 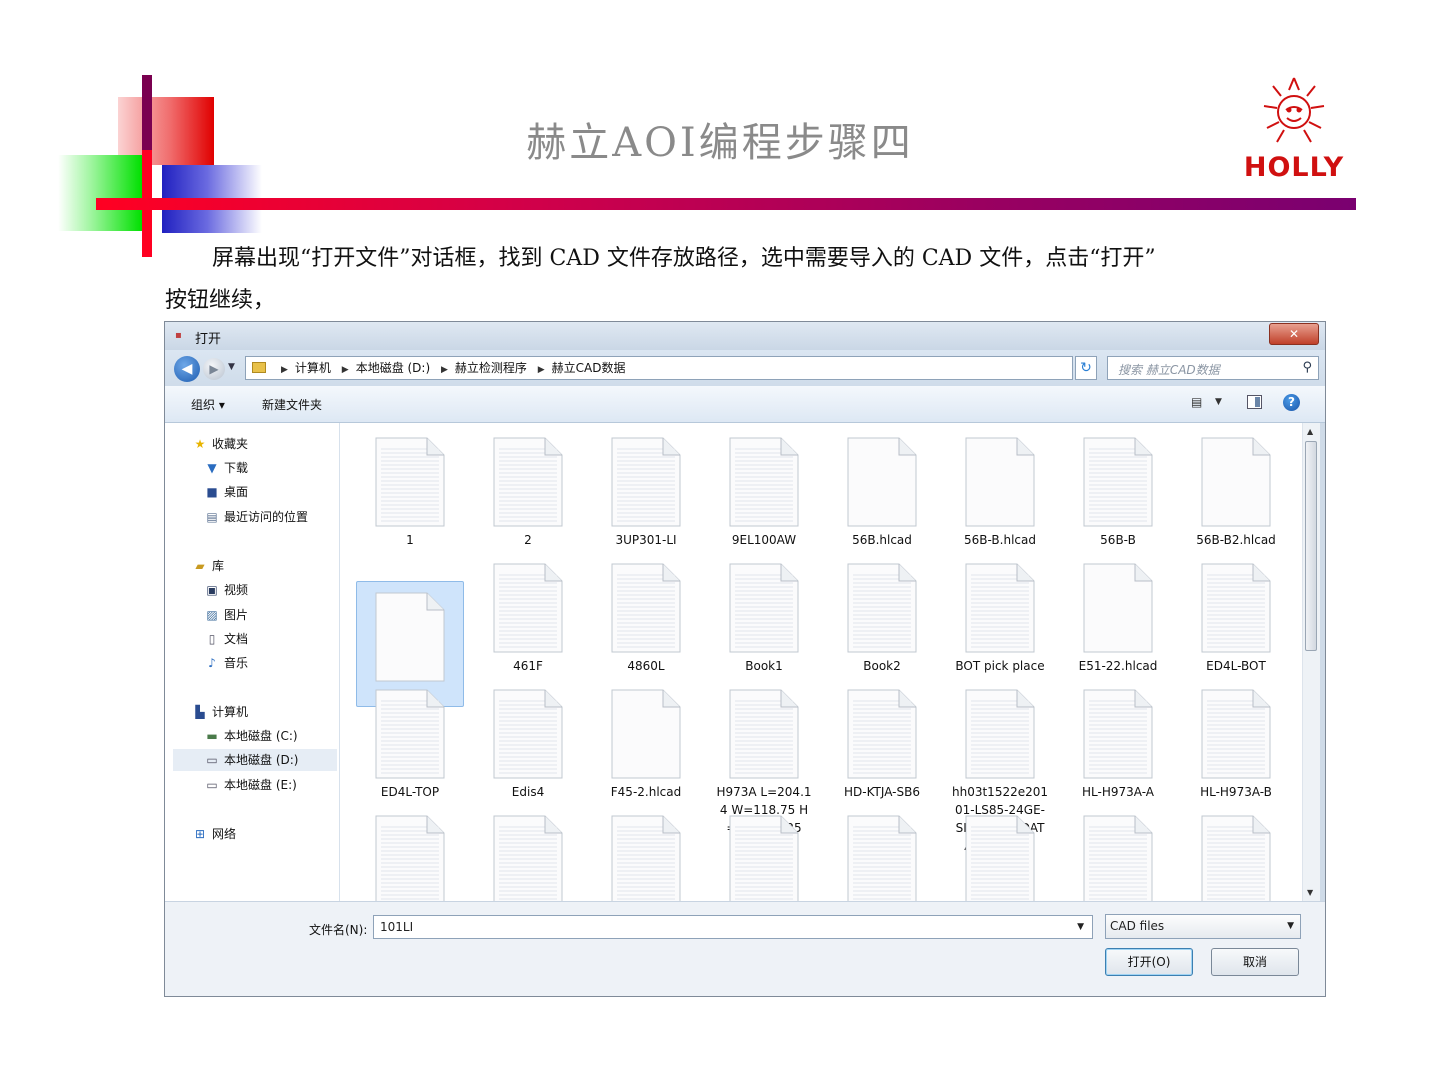 What do you see at coordinates (589, 368) in the screenshot?
I see `breadcrumb-cad-folder: 赫立CAD数据` at bounding box center [589, 368].